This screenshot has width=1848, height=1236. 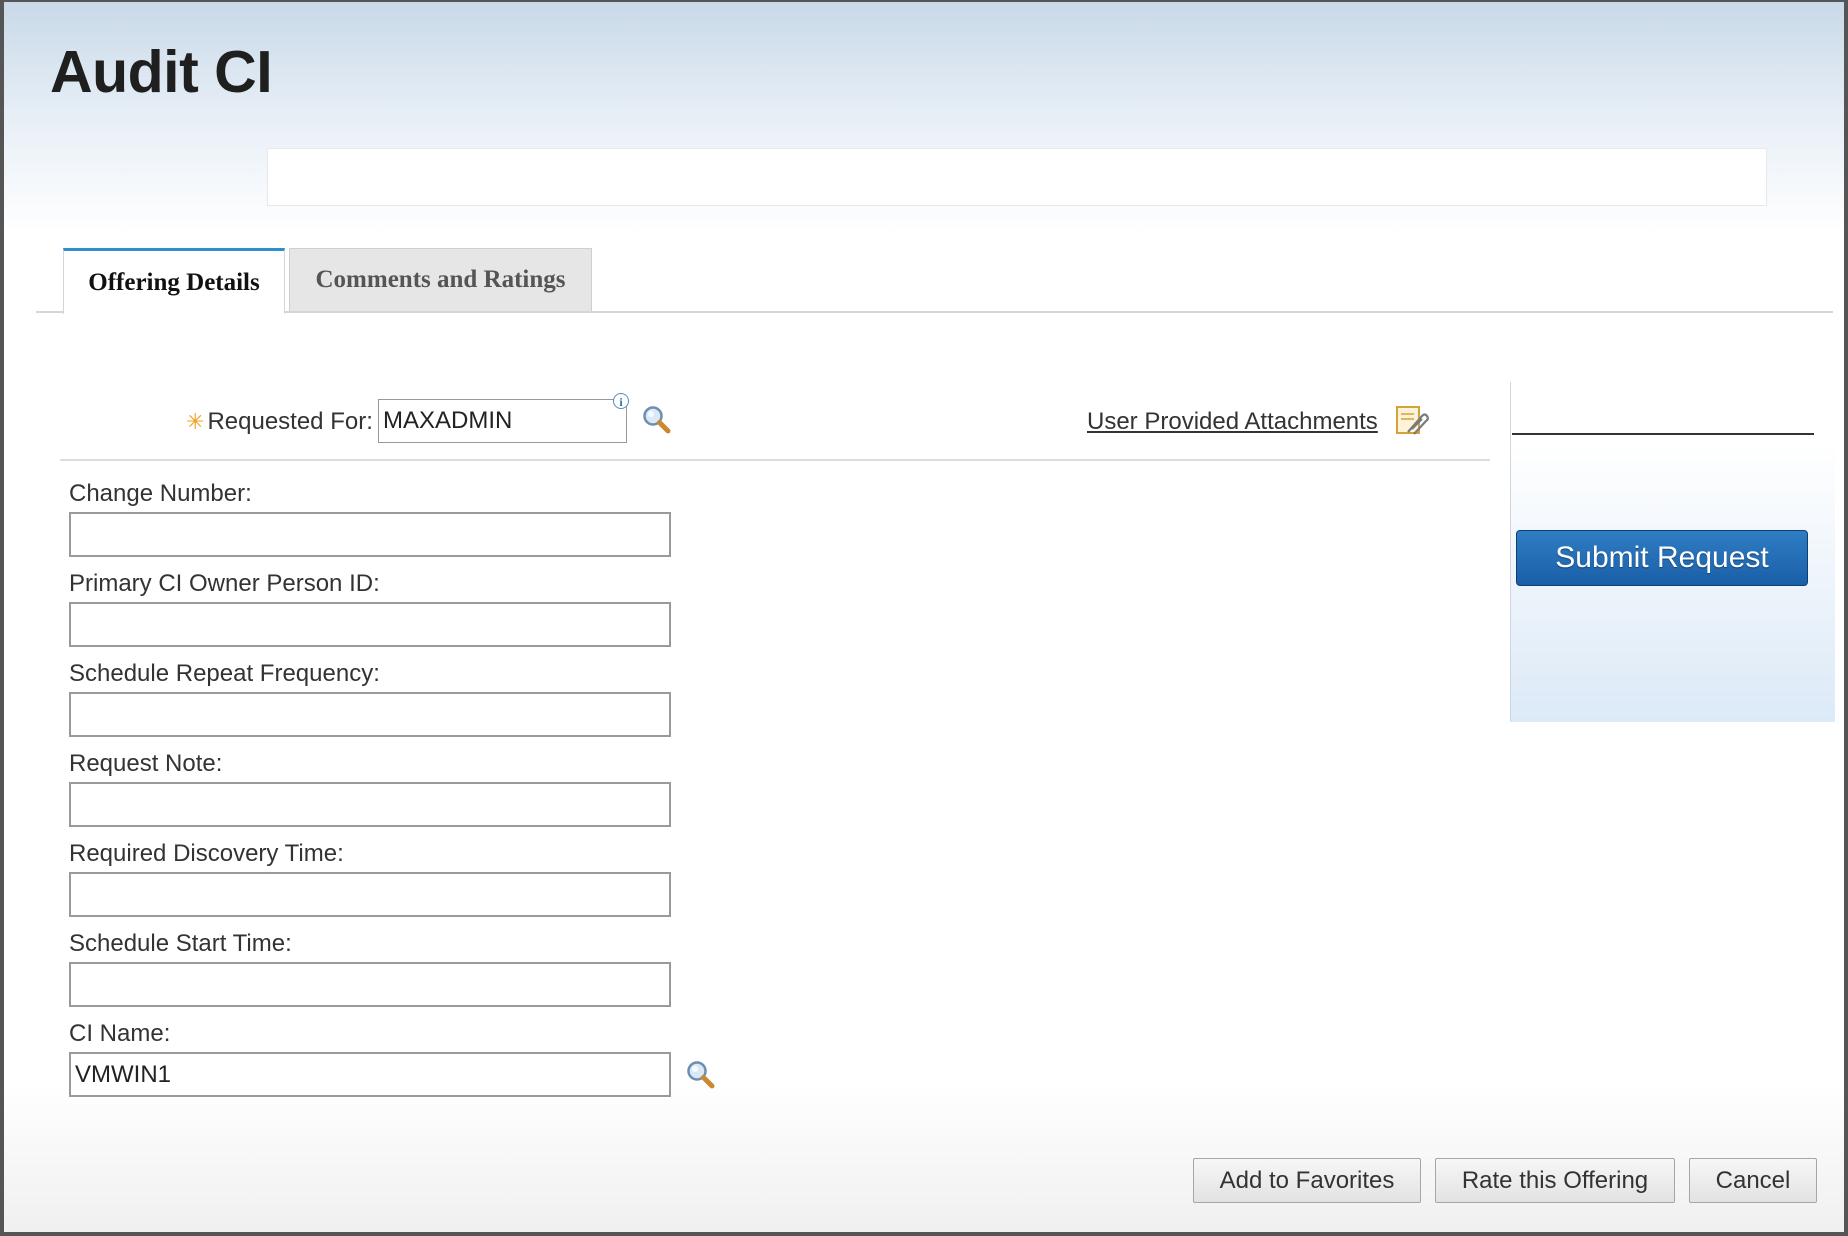 I want to click on ci-name-label: CI Name:, so click(x=120, y=1033).